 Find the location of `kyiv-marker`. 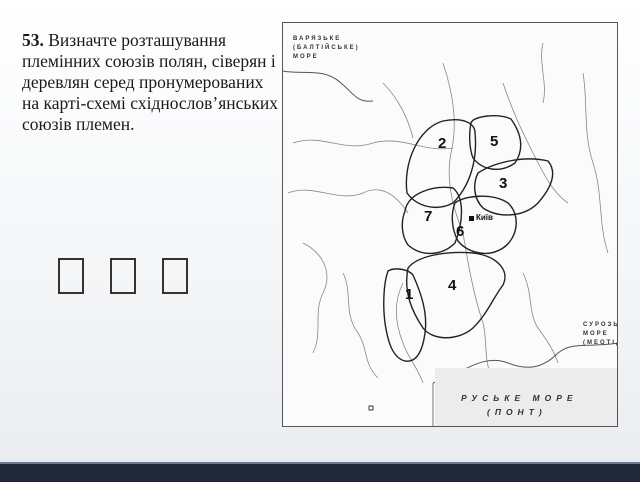

kyiv-marker is located at coordinates (471, 218).